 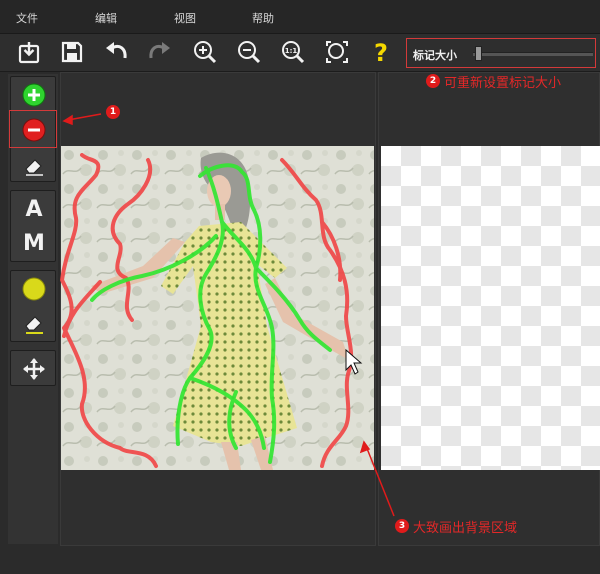 I want to click on menu-help: 帮助, so click(x=263, y=18).